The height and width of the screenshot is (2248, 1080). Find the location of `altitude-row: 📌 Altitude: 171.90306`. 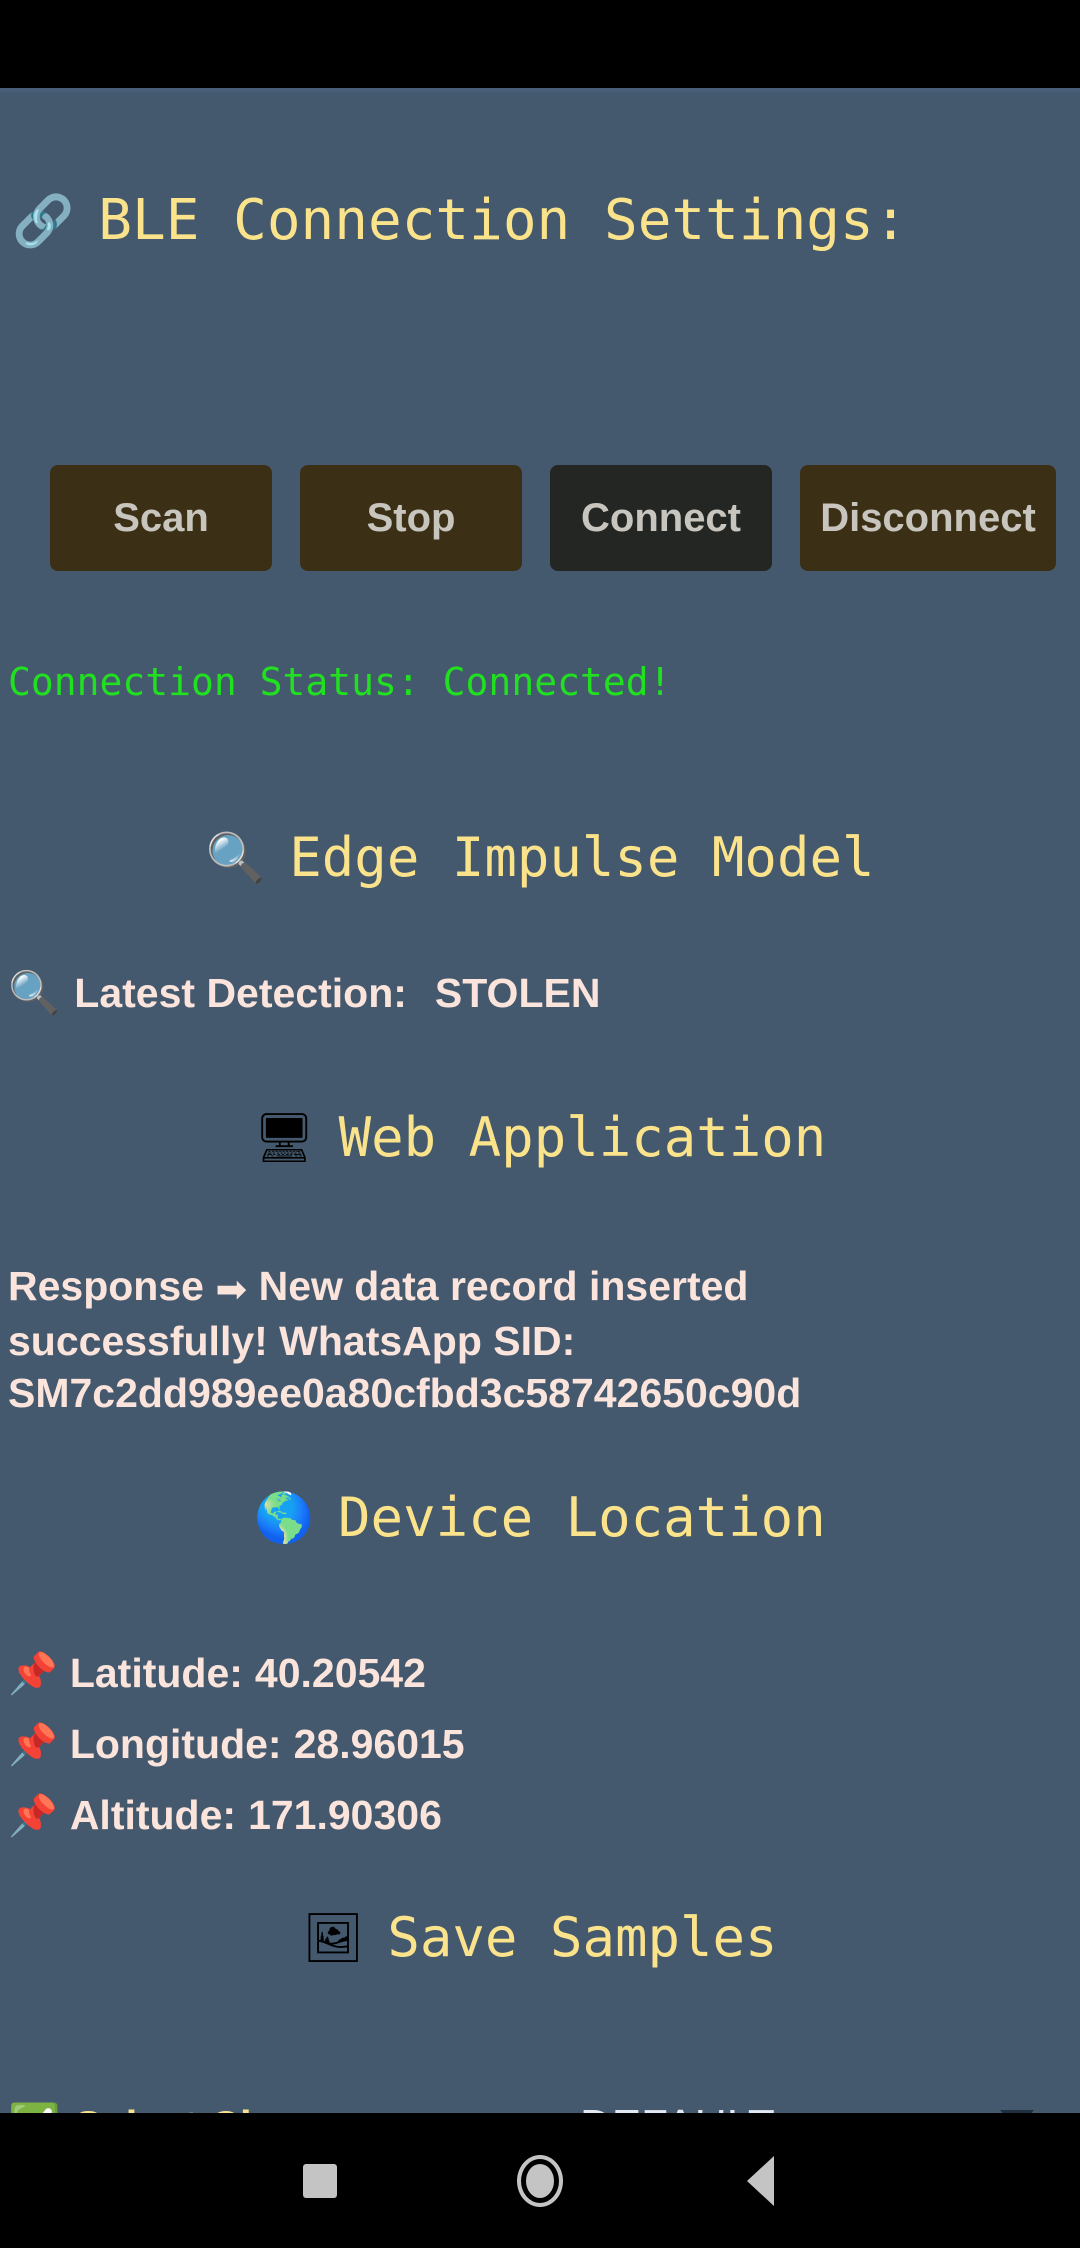

altitude-row: 📌 Altitude: 171.90306 is located at coordinates (225, 1815).